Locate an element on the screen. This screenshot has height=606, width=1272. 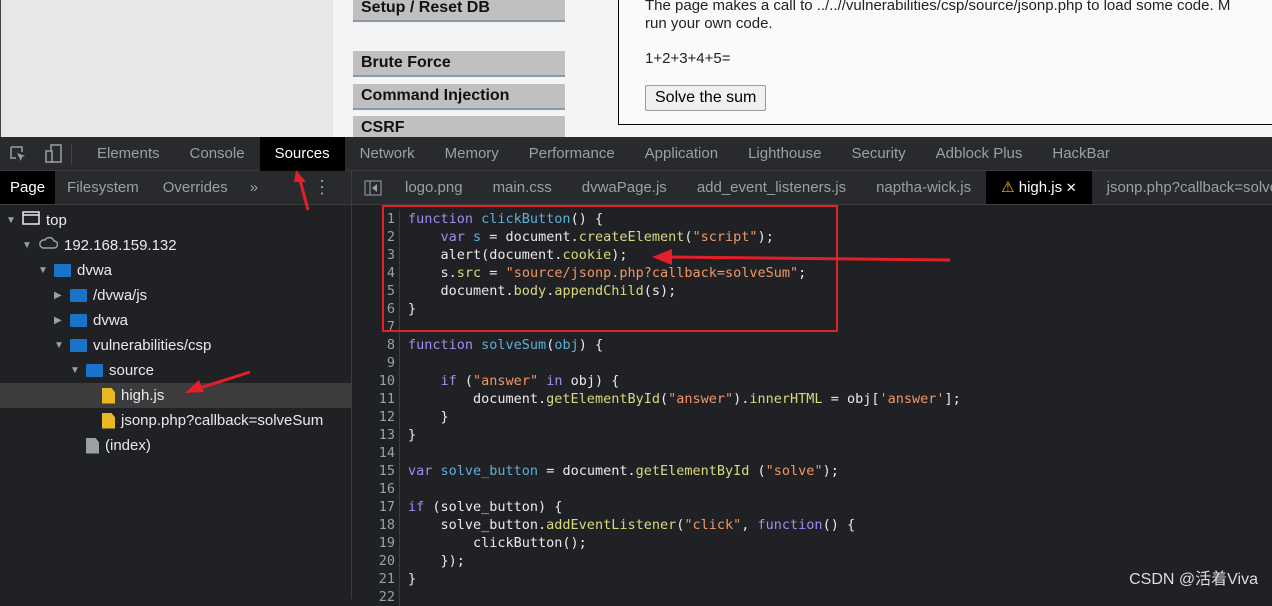
tab-hackbar: HackBar is located at coordinates (1081, 154).